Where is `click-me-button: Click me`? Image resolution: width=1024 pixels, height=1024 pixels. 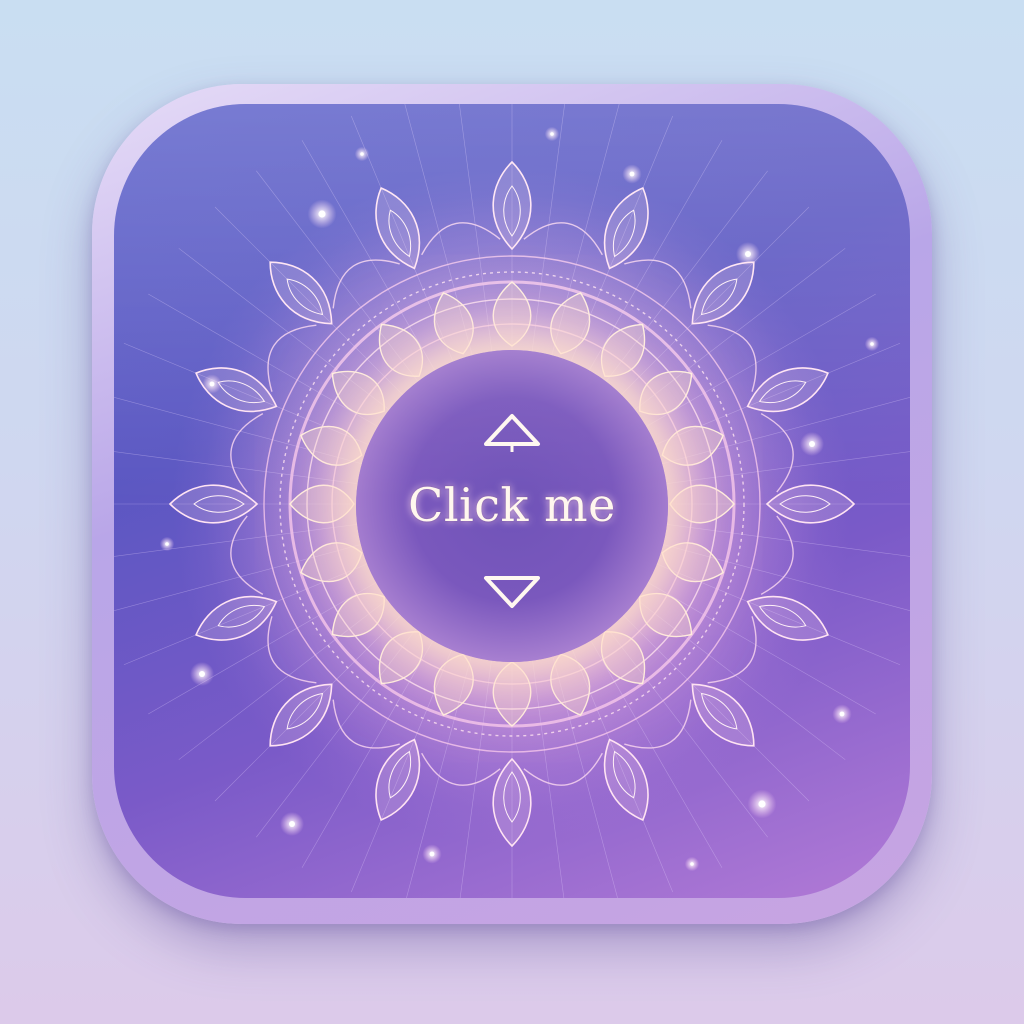
click-me-button: Click me is located at coordinates (512, 506).